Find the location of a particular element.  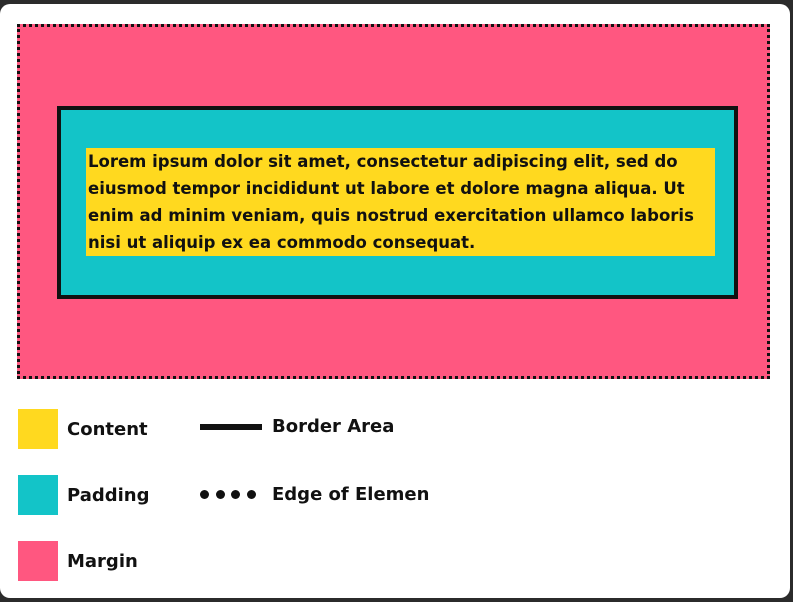

legend-padding: Padding is located at coordinates (84, 495).